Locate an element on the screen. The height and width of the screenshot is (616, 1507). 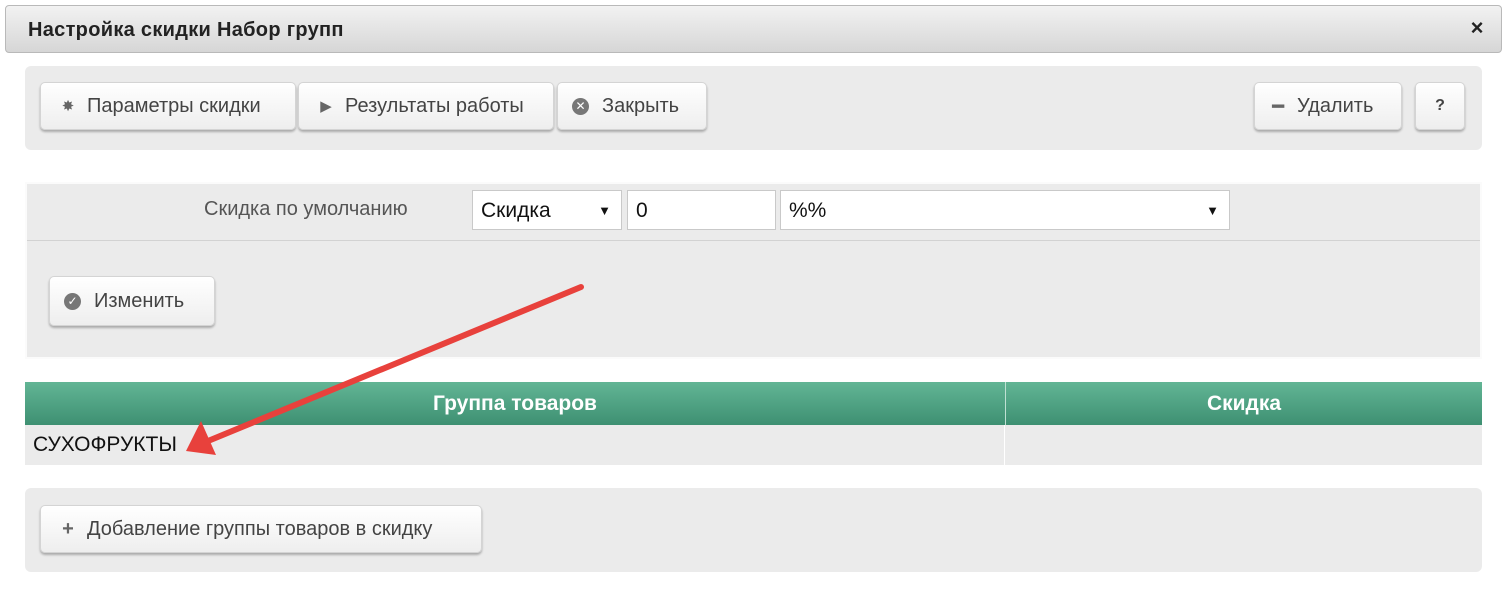
gear-icon: ✸ is located at coordinates (68, 106).